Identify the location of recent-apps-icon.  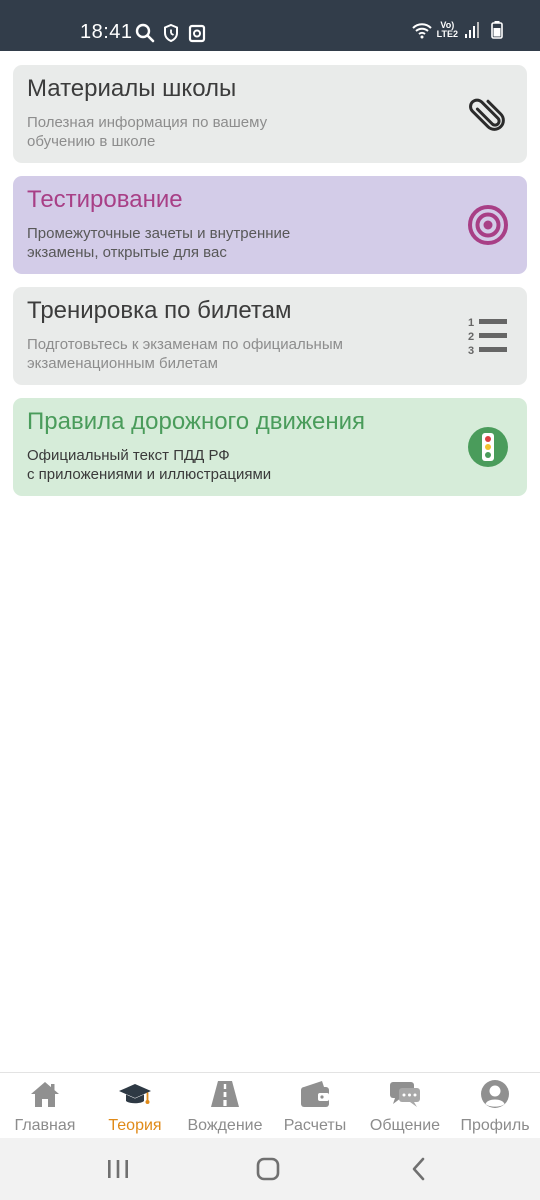
(118, 1169).